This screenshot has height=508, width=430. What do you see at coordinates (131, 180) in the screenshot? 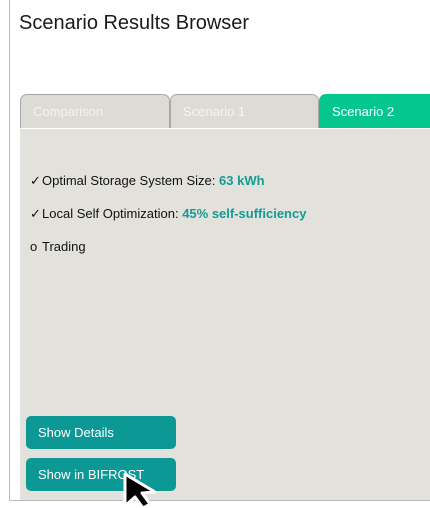
I see `result-label: Optimal Storage System Size:` at bounding box center [131, 180].